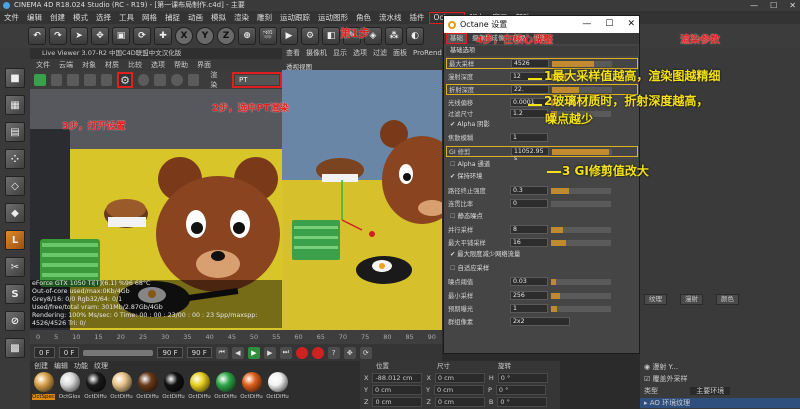 Image resolution: width=800 pixels, height=409 pixels. What do you see at coordinates (470, 165) in the screenshot?
I see `alpha-channel-checkbox: Alpha 通道` at bounding box center [470, 165].